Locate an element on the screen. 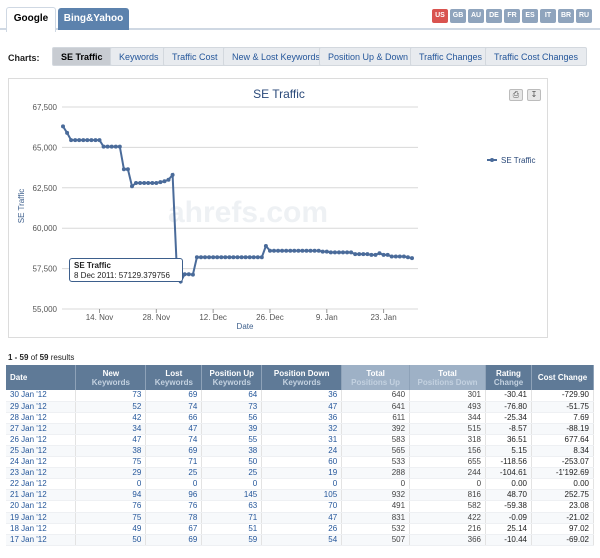  table-cell: 55 is located at coordinates (232, 440).